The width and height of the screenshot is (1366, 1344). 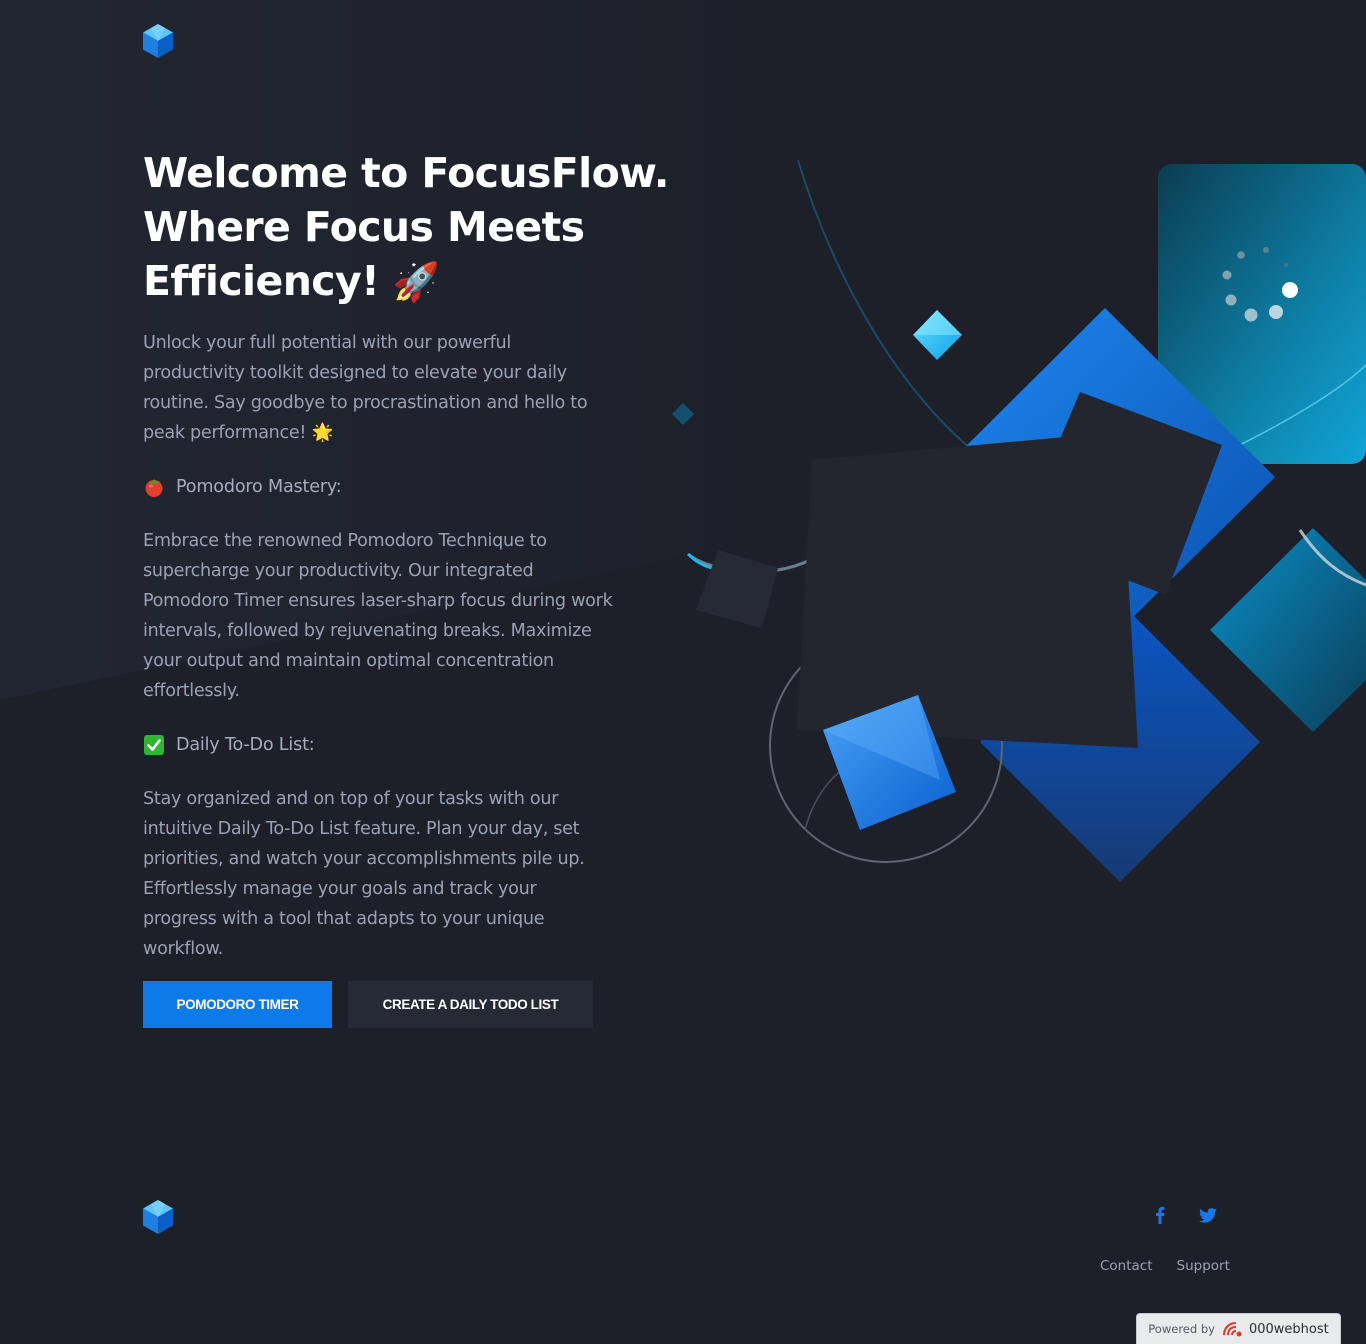 What do you see at coordinates (1165, 1266) in the screenshot?
I see `footer-nav: Contact Support` at bounding box center [1165, 1266].